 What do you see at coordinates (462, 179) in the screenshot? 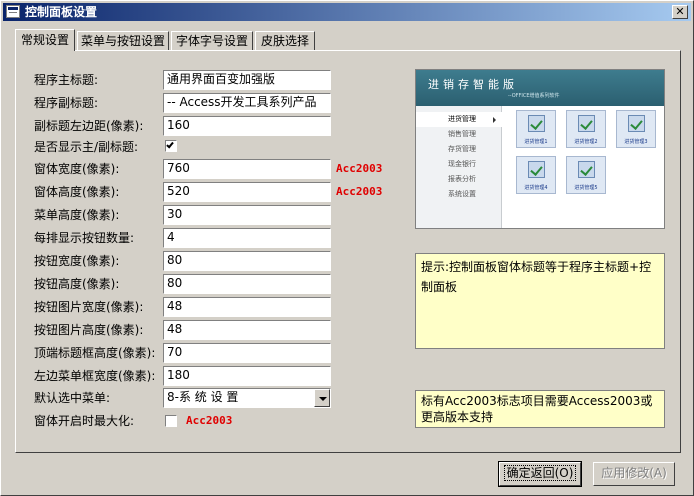
I see `preview-menu-item: 报表分析` at bounding box center [462, 179].